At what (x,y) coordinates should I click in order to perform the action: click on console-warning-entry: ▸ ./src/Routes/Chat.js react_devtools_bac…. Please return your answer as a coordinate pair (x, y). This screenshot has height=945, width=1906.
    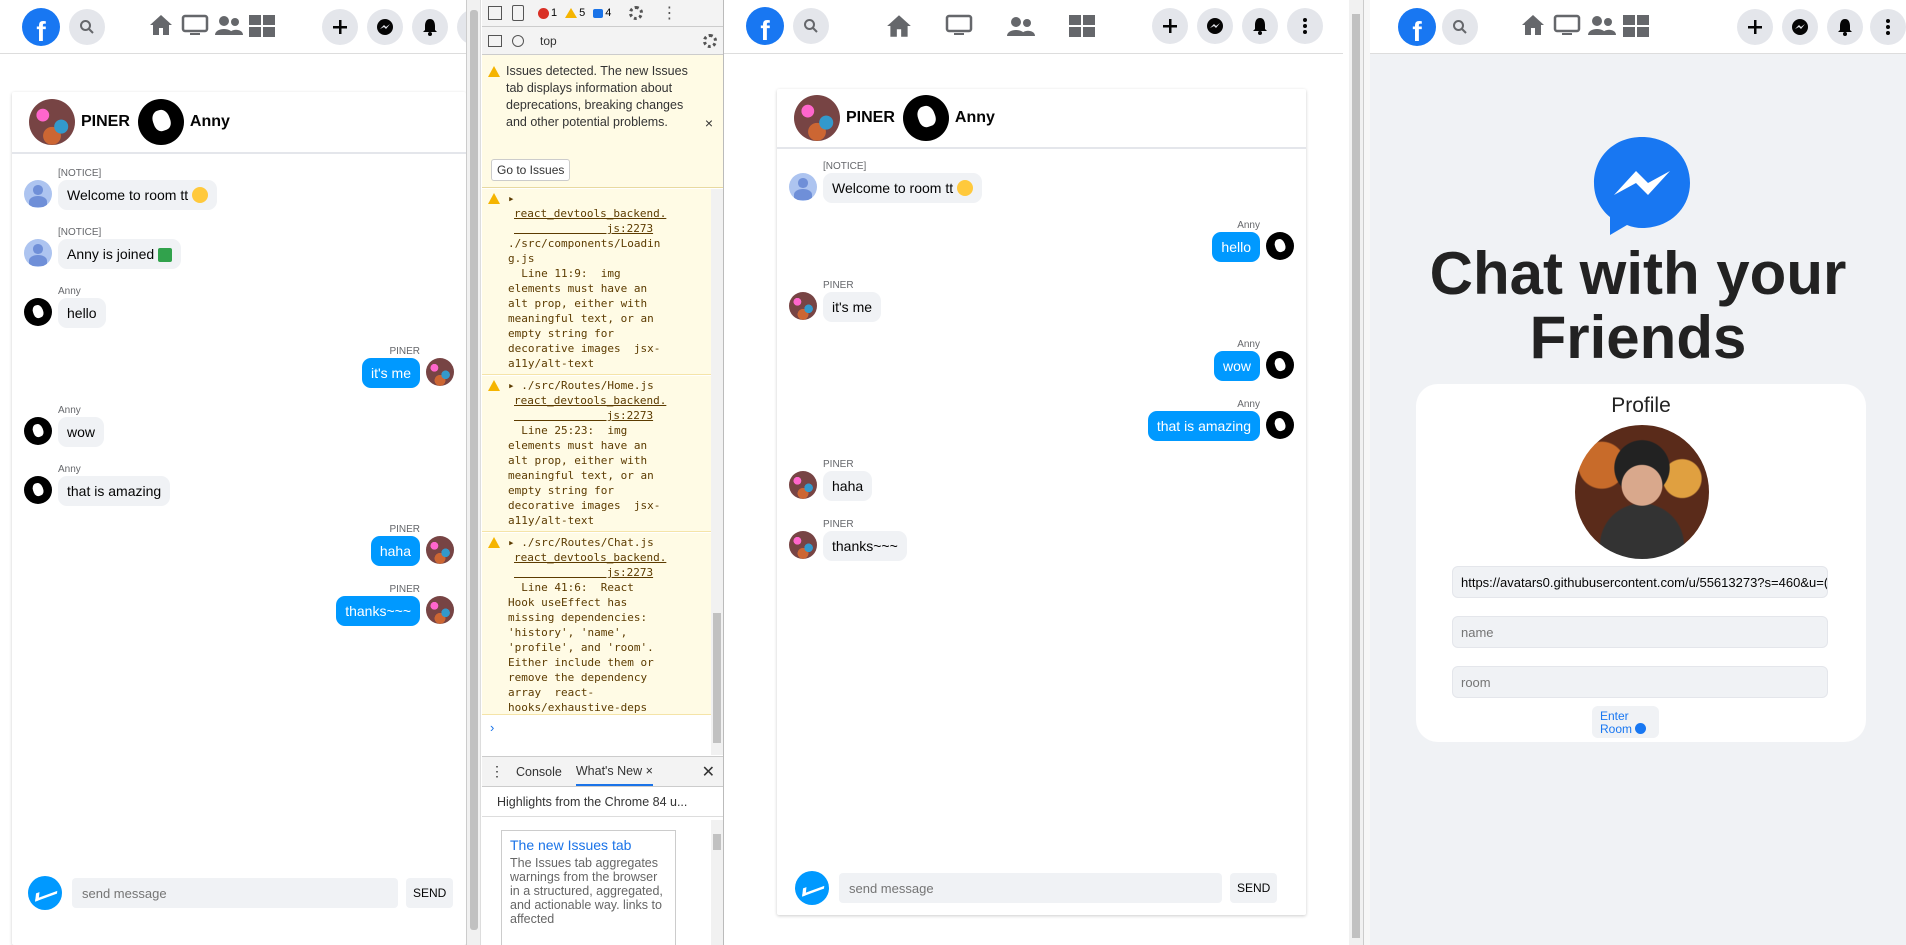
    Looking at the image, I should click on (596, 624).